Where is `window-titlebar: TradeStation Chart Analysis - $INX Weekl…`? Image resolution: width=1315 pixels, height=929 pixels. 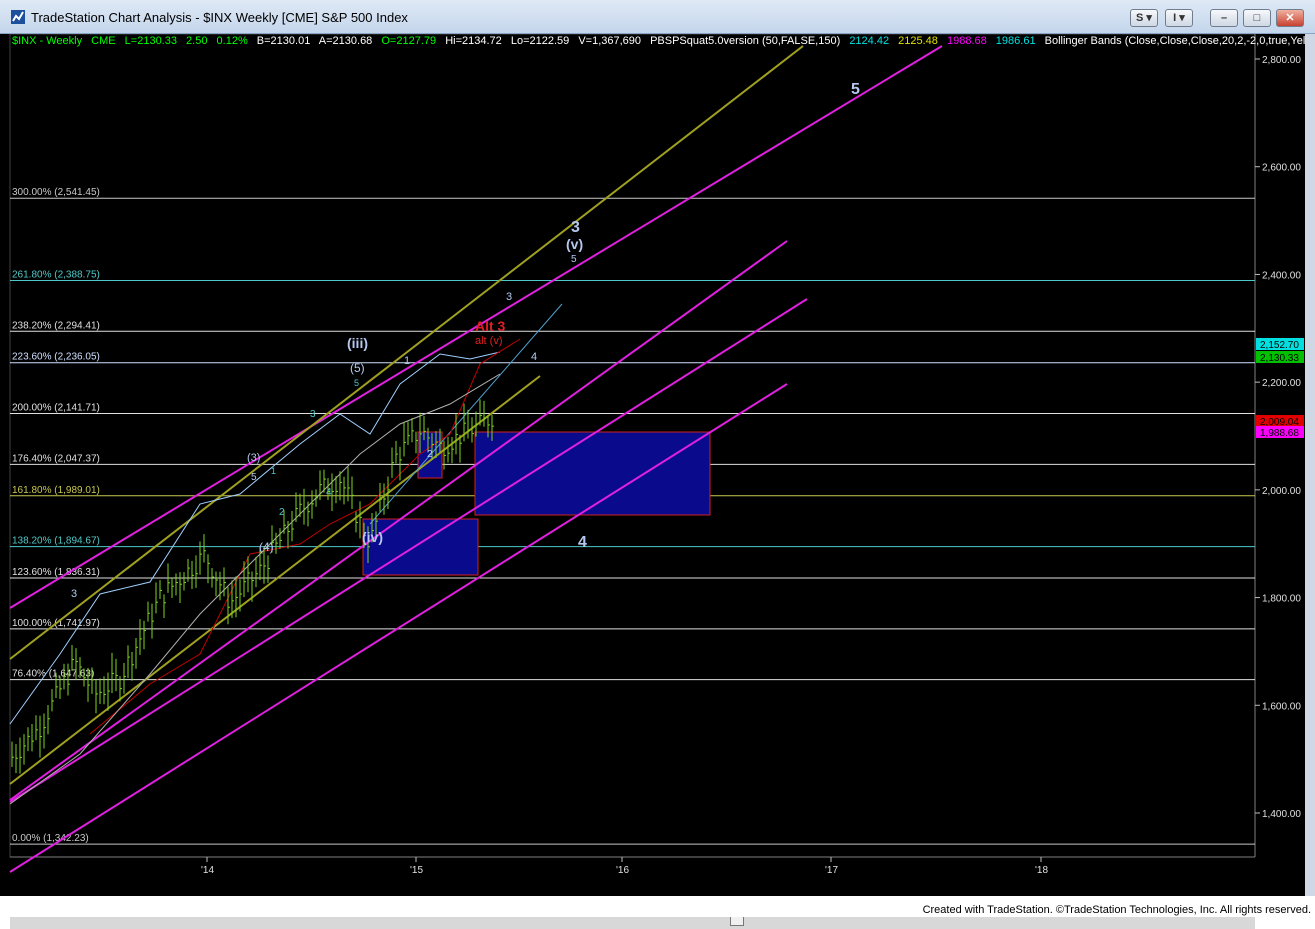 window-titlebar: TradeStation Chart Analysis - $INX Weekl… is located at coordinates (657, 17).